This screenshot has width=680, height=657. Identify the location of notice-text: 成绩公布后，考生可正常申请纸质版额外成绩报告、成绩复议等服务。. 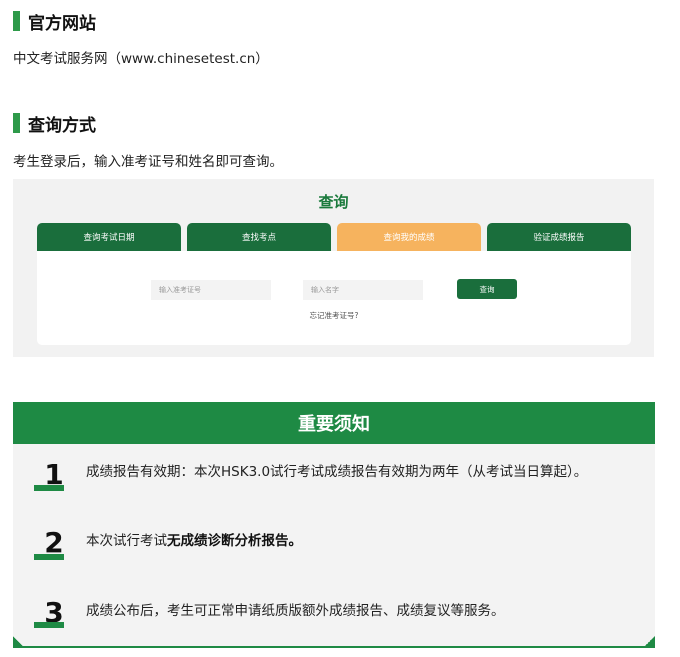
(295, 611).